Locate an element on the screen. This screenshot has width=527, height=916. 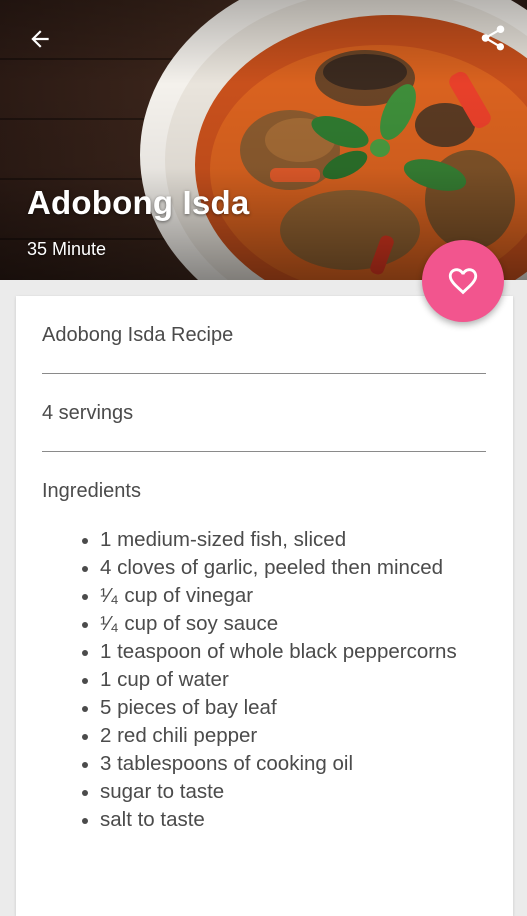
ingredient-item: 4 cloves of garlic, peeled then minced is located at coordinates (281, 568).